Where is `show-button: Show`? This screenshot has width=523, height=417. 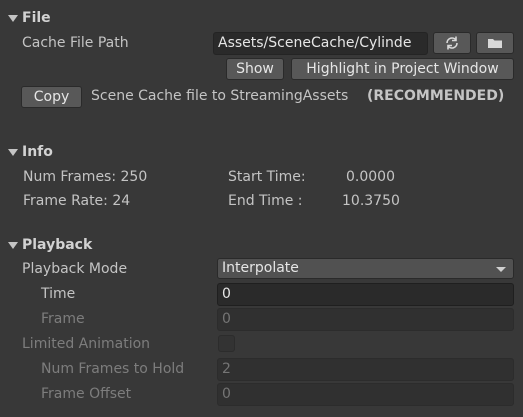
show-button: Show is located at coordinates (255, 69).